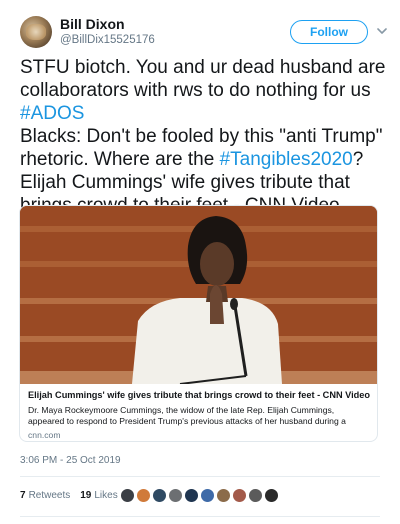 This screenshot has height=524, width=400. Describe the element at coordinates (49, 495) in the screenshot. I see `retweets-label: Retweets` at that location.